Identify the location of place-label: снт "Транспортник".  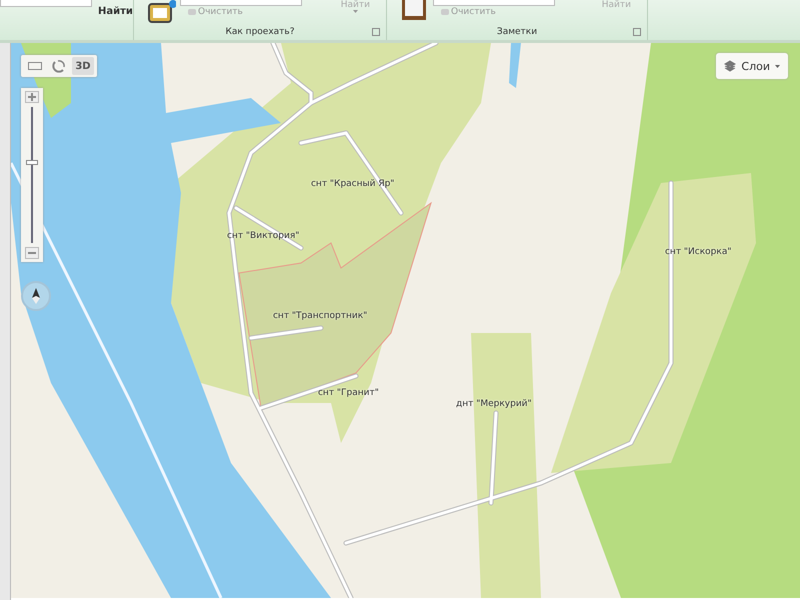
(320, 316).